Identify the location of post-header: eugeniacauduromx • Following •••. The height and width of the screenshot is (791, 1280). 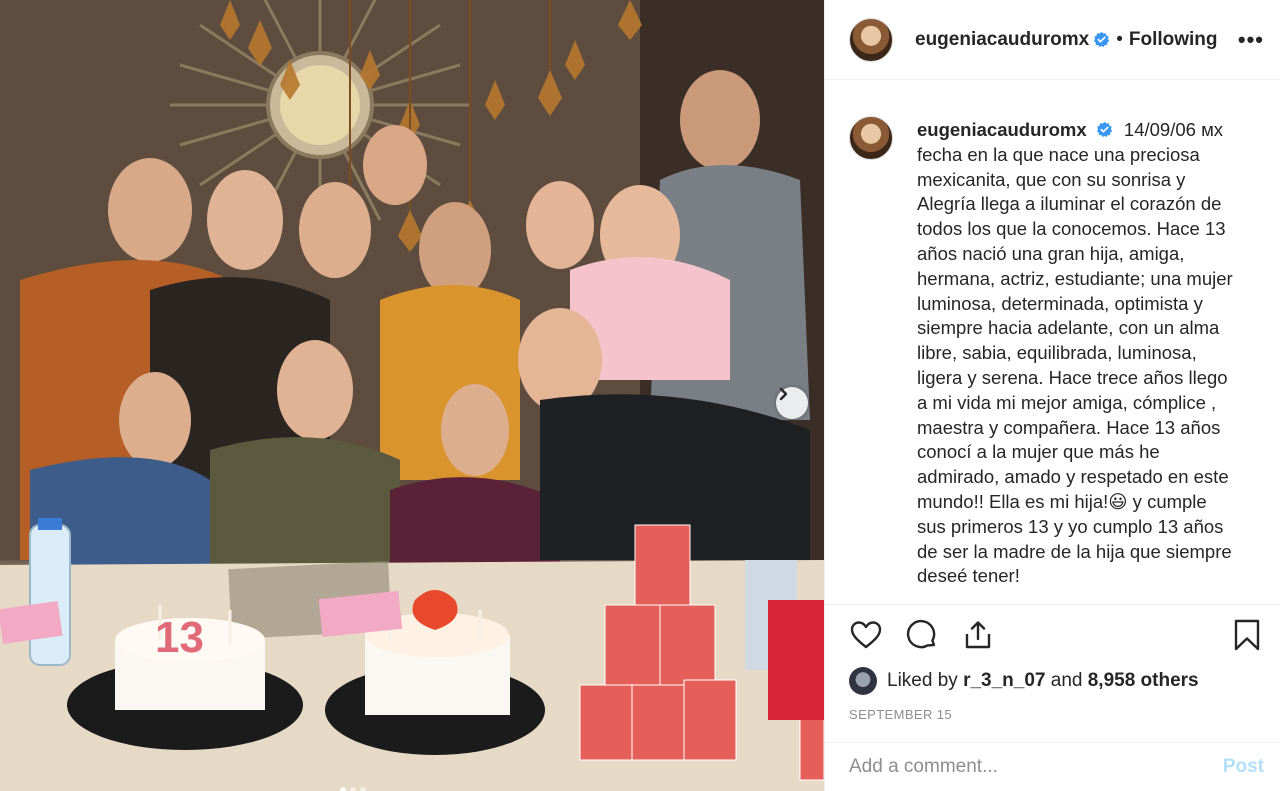
(1052, 40).